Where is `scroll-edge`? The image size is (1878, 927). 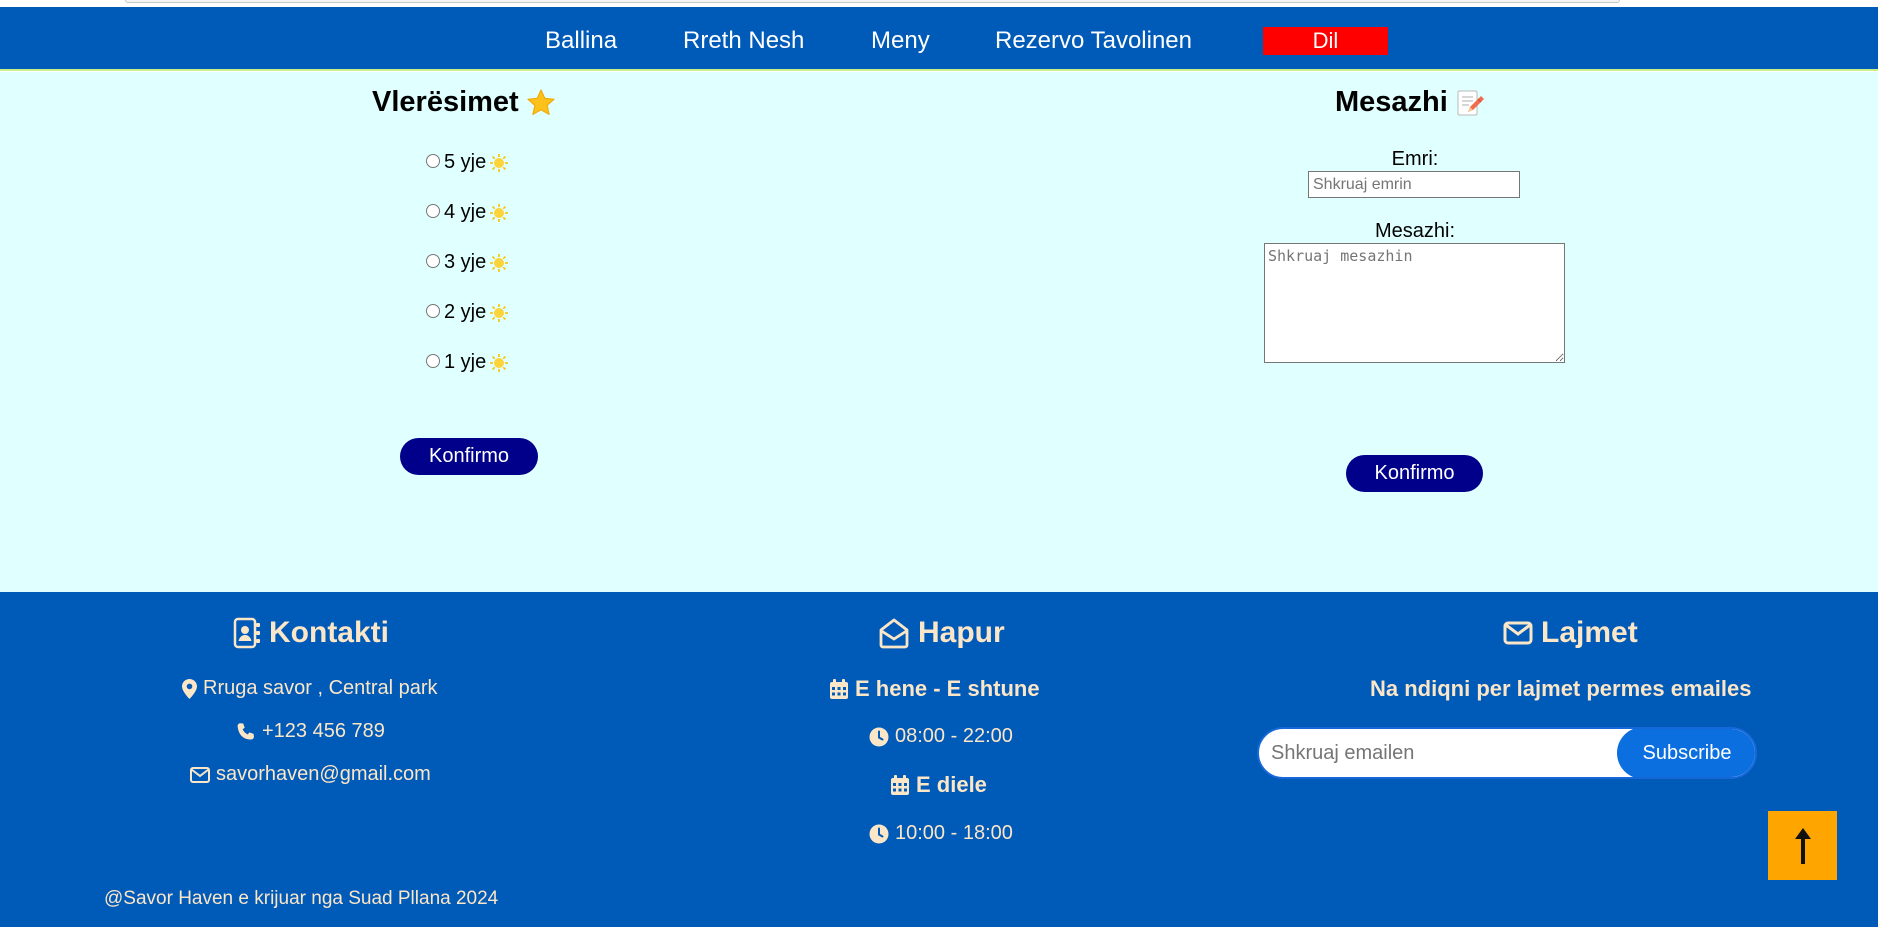
scroll-edge is located at coordinates (872, 1).